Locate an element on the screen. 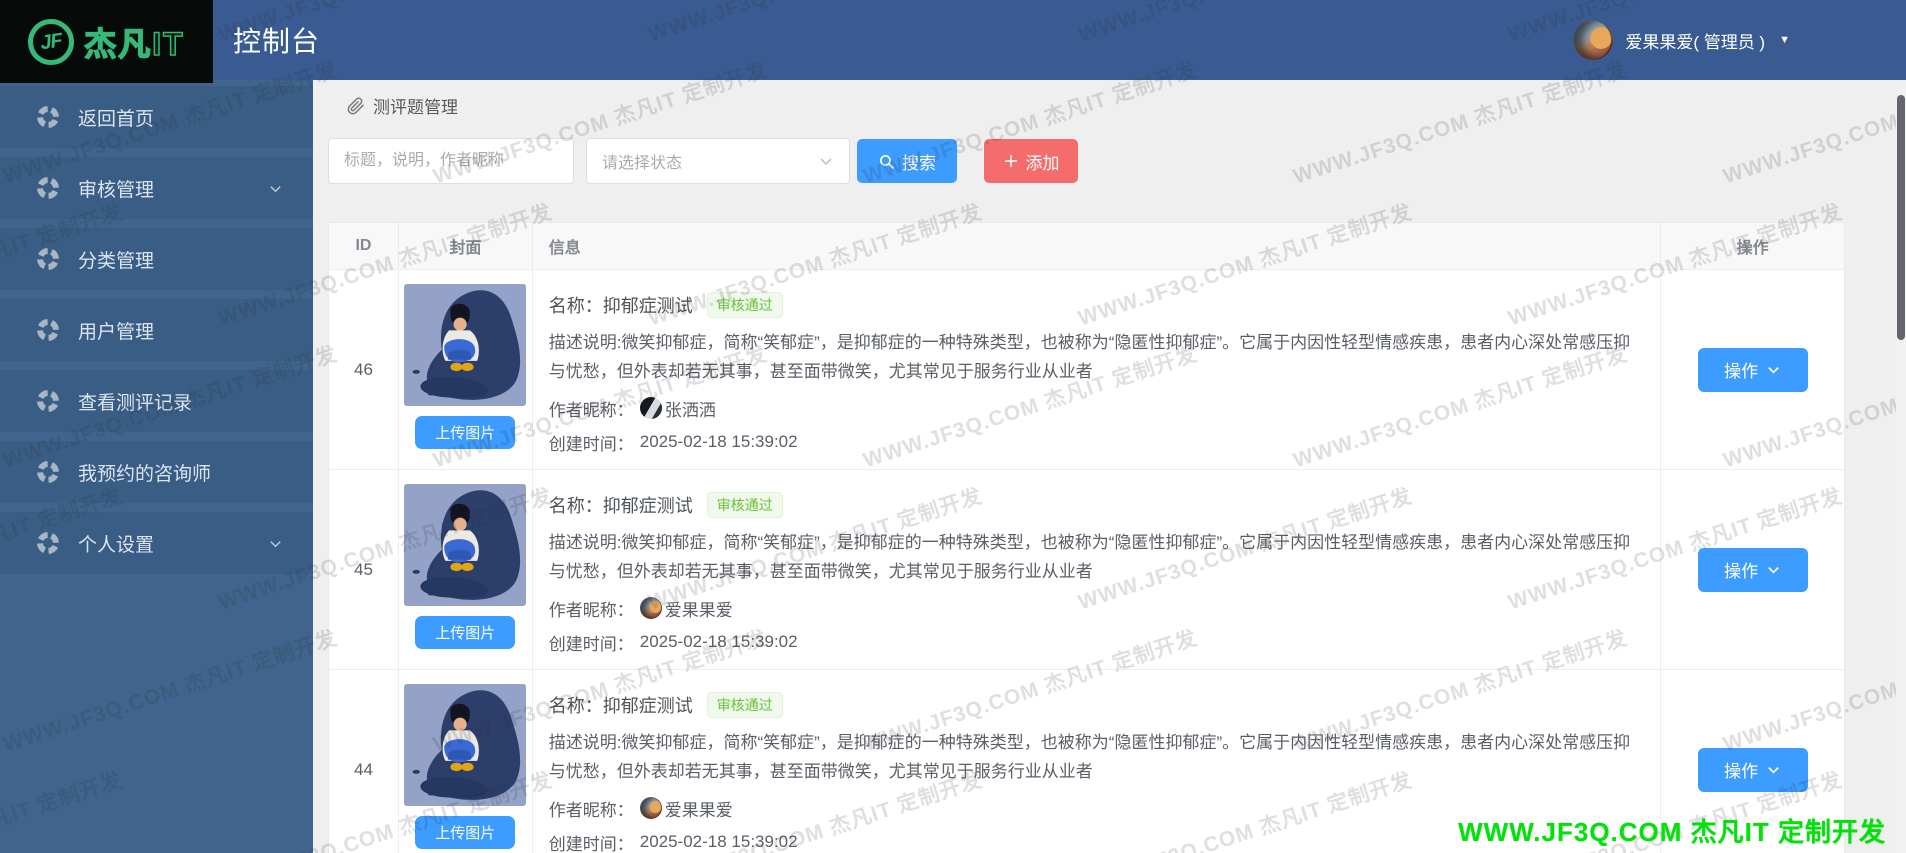  sidebar-item-label: 用户管理 is located at coordinates (116, 332).